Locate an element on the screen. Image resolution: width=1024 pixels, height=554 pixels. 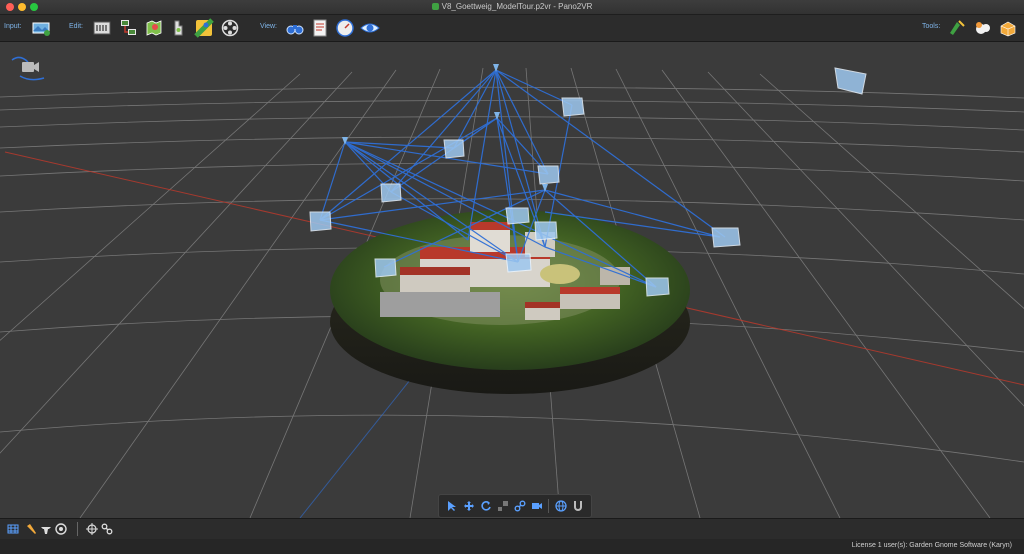
map-editor-icon is located at coordinates (154, 28).